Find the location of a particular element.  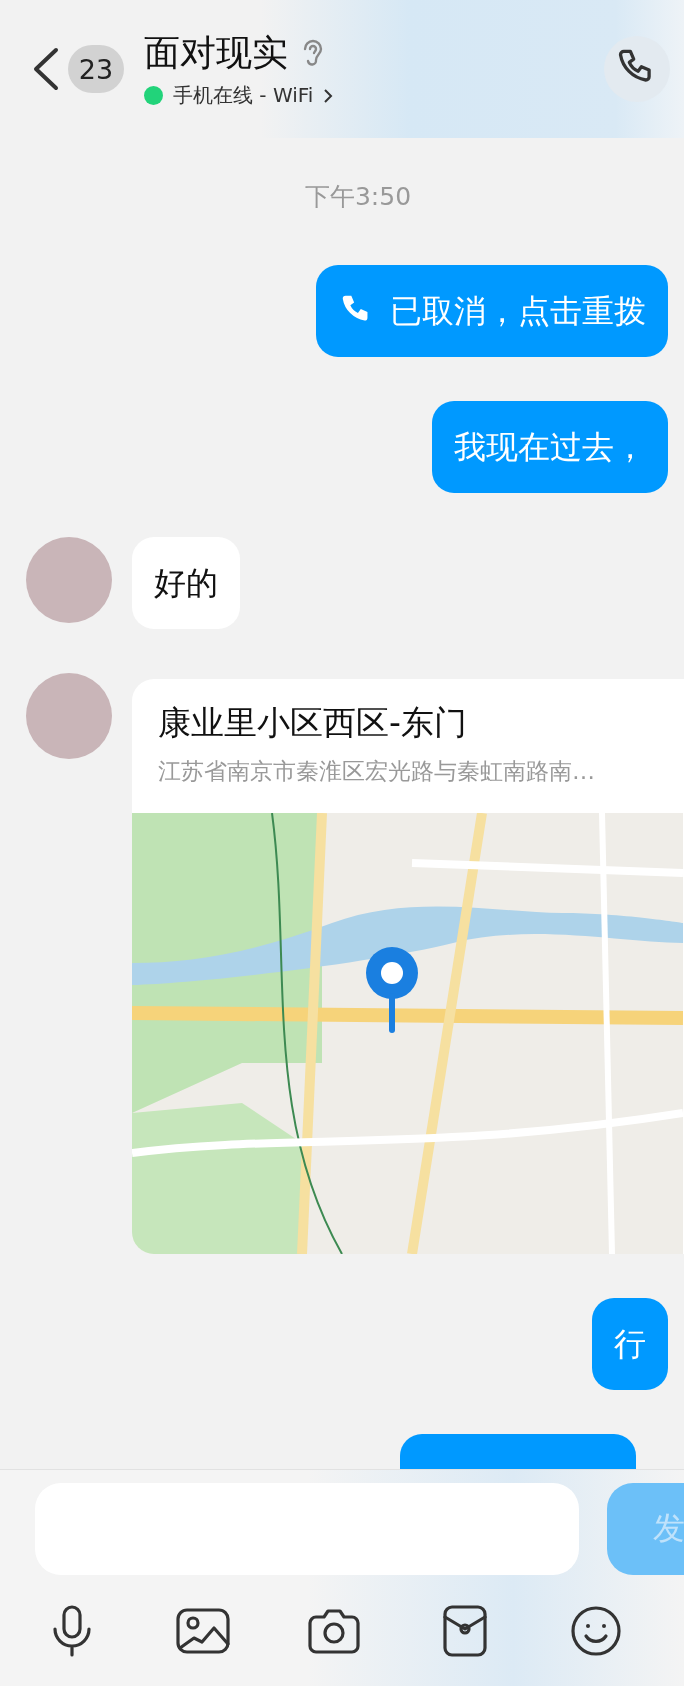

online-status-text: 手机在线 - WiFi is located at coordinates (243, 95).